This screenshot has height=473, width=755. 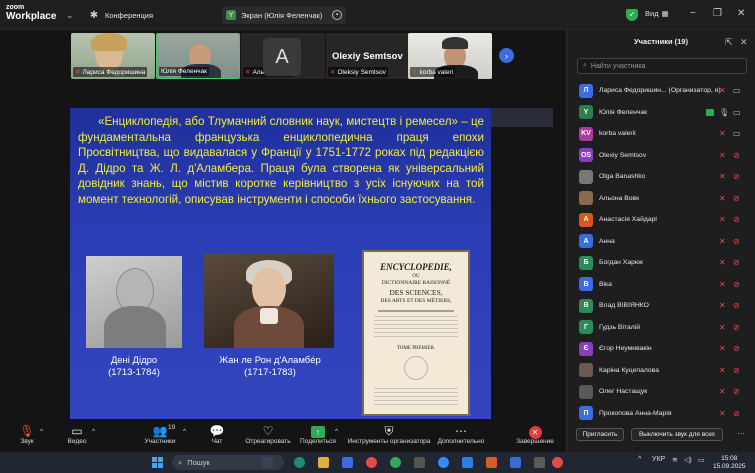 What do you see at coordinates (661, 328) in the screenshot?
I see `participant-row: Г Гудзь Віталій ✕ ⊘` at bounding box center [661, 328].